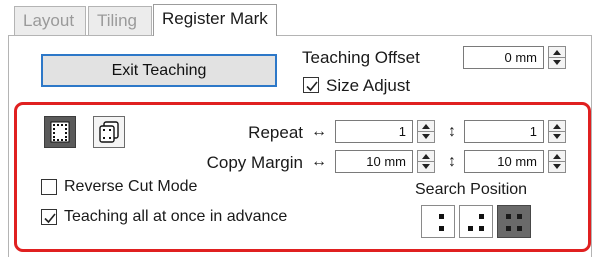 This screenshot has width=598, height=257. Describe the element at coordinates (504, 131) in the screenshot. I see `repeat-vertical-input: 1` at that location.